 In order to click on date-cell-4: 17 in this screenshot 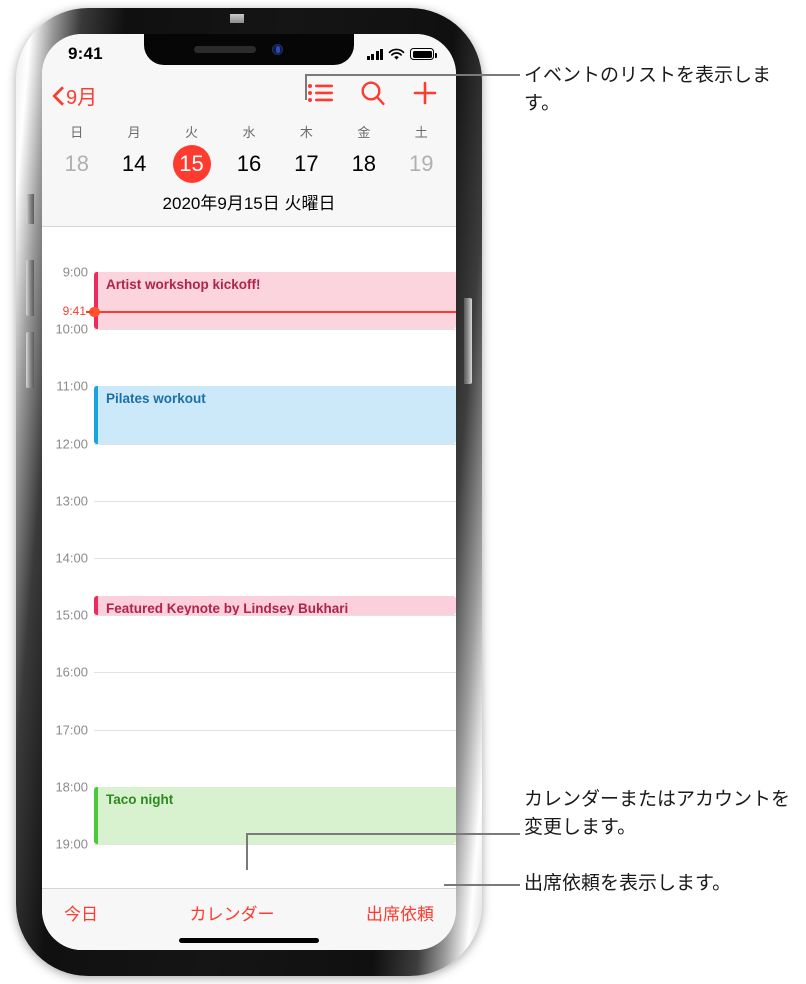, I will do `click(306, 164)`.